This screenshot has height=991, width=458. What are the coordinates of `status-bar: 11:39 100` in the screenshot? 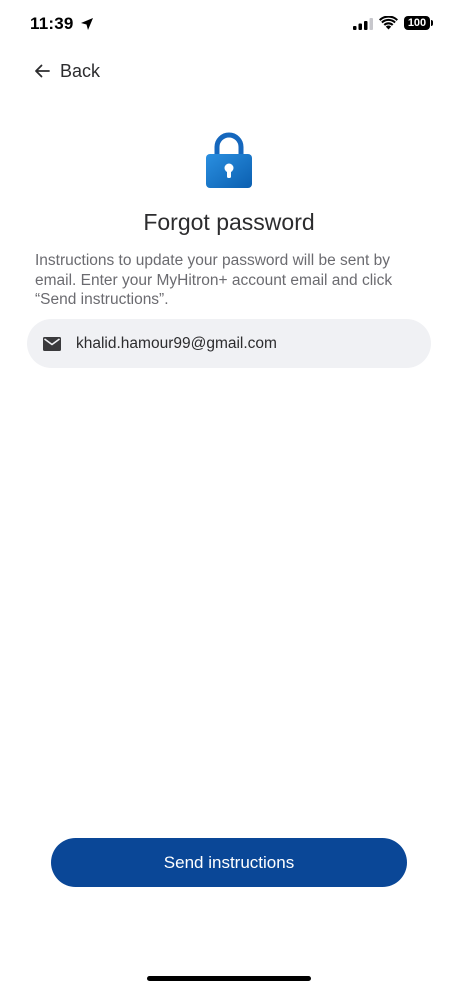 It's located at (229, 25).